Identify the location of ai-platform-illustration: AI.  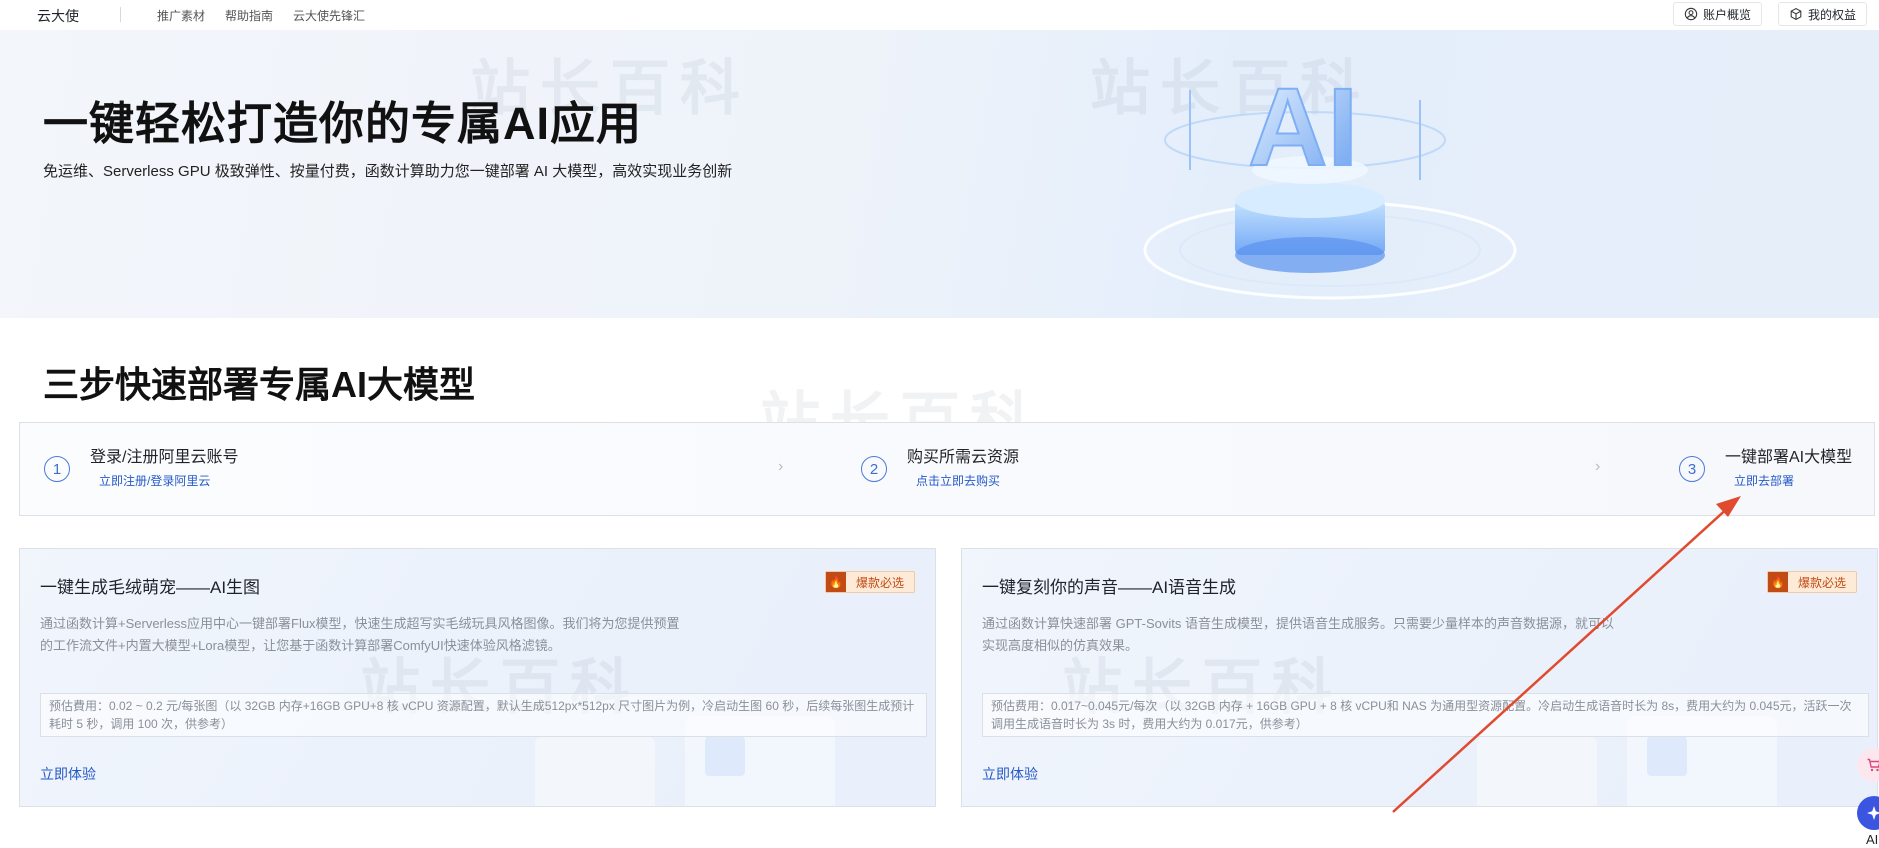
(1330, 182).